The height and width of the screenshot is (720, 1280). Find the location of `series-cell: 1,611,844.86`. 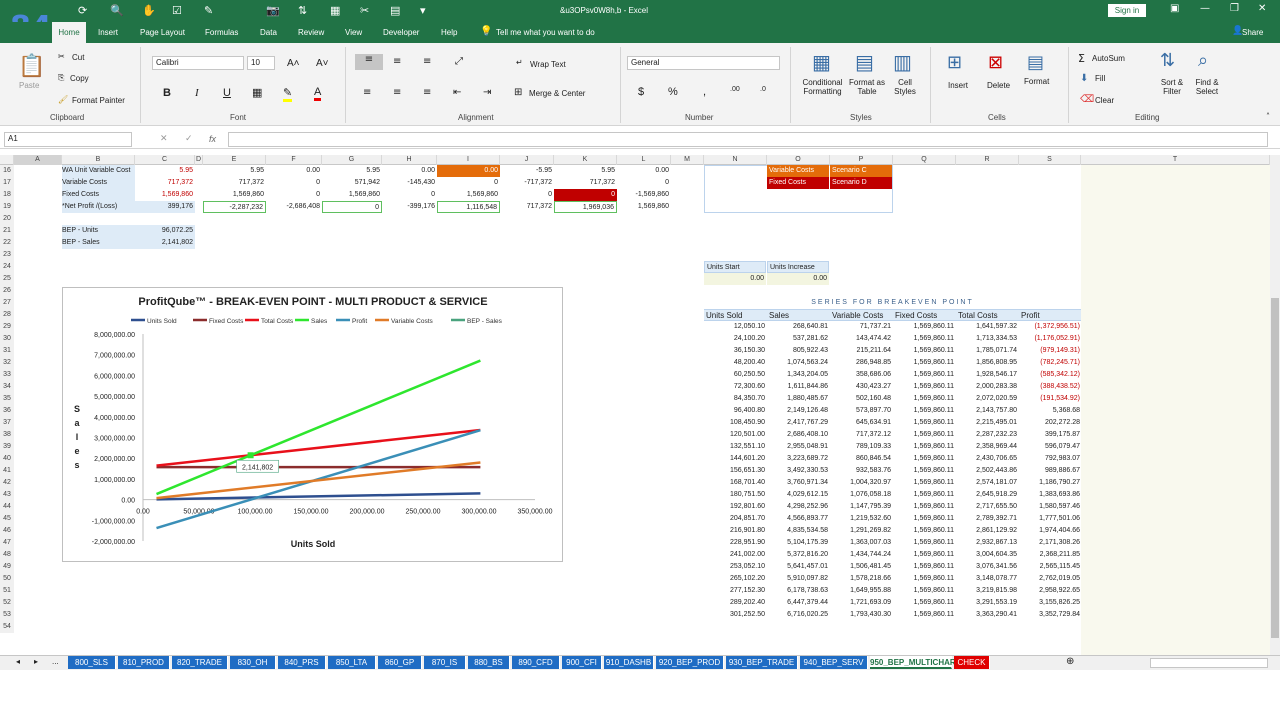

series-cell: 1,611,844.86 is located at coordinates (797, 387).